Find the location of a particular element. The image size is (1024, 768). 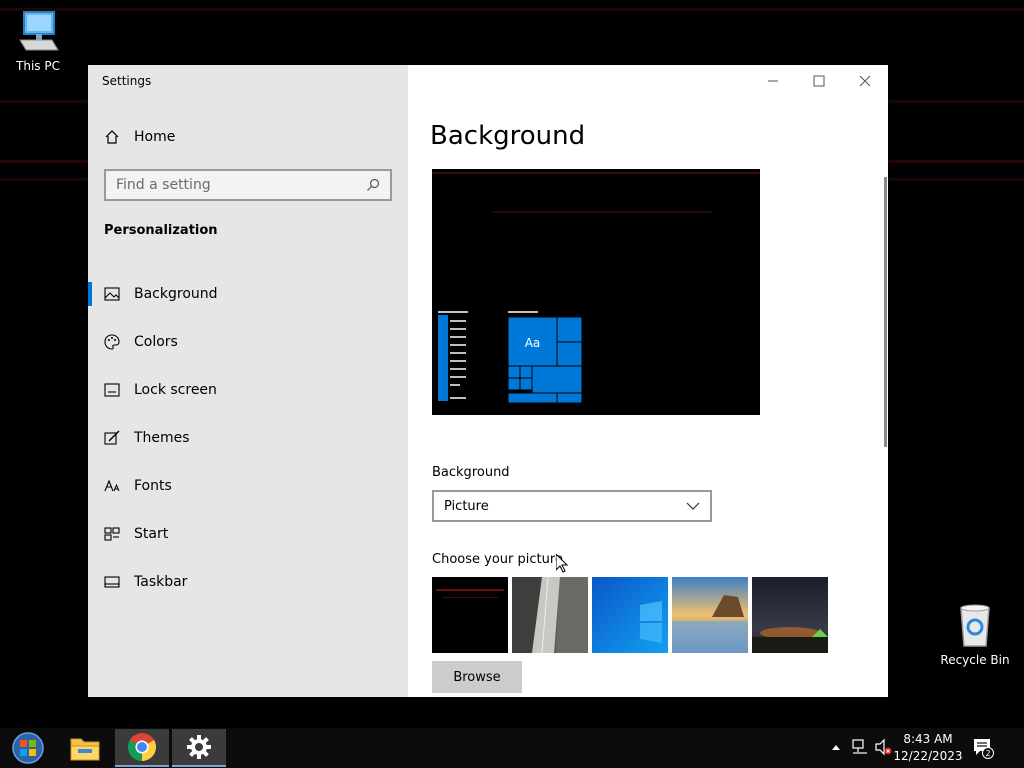

network-icon is located at coordinates (859, 746).